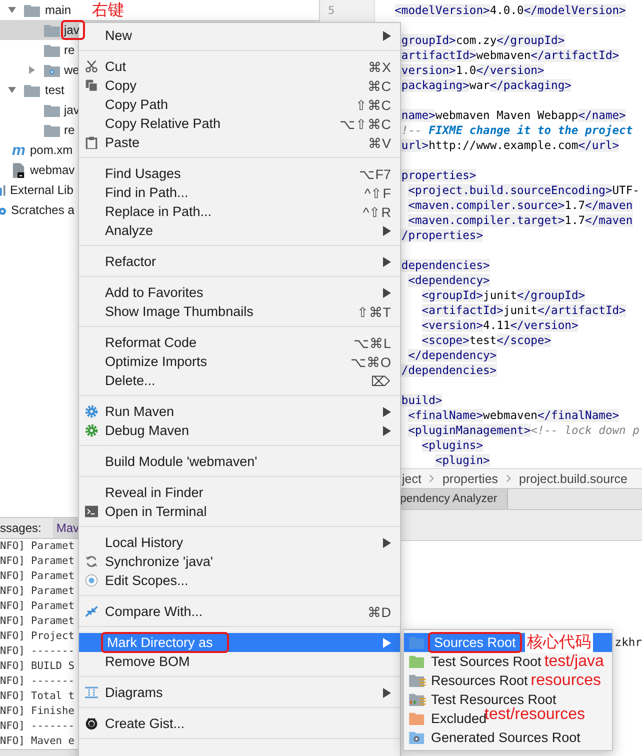 This screenshot has height=756, width=642. What do you see at coordinates (483, 40) in the screenshot?
I see `code-line: groupId>com.zy</groupId>` at bounding box center [483, 40].